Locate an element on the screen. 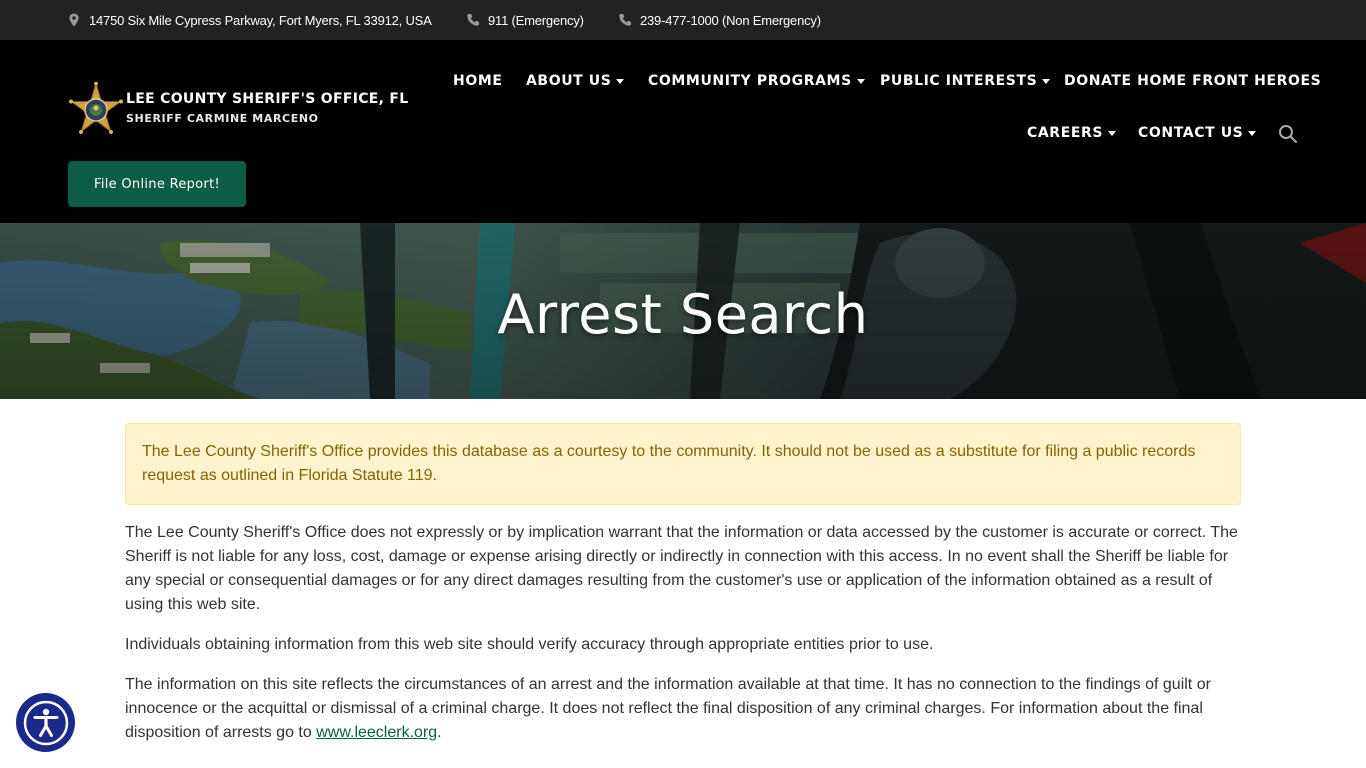 This screenshot has height=768, width=1366. brand-subtitle: SHERIFF CARMINE MARCENO is located at coordinates (222, 118).